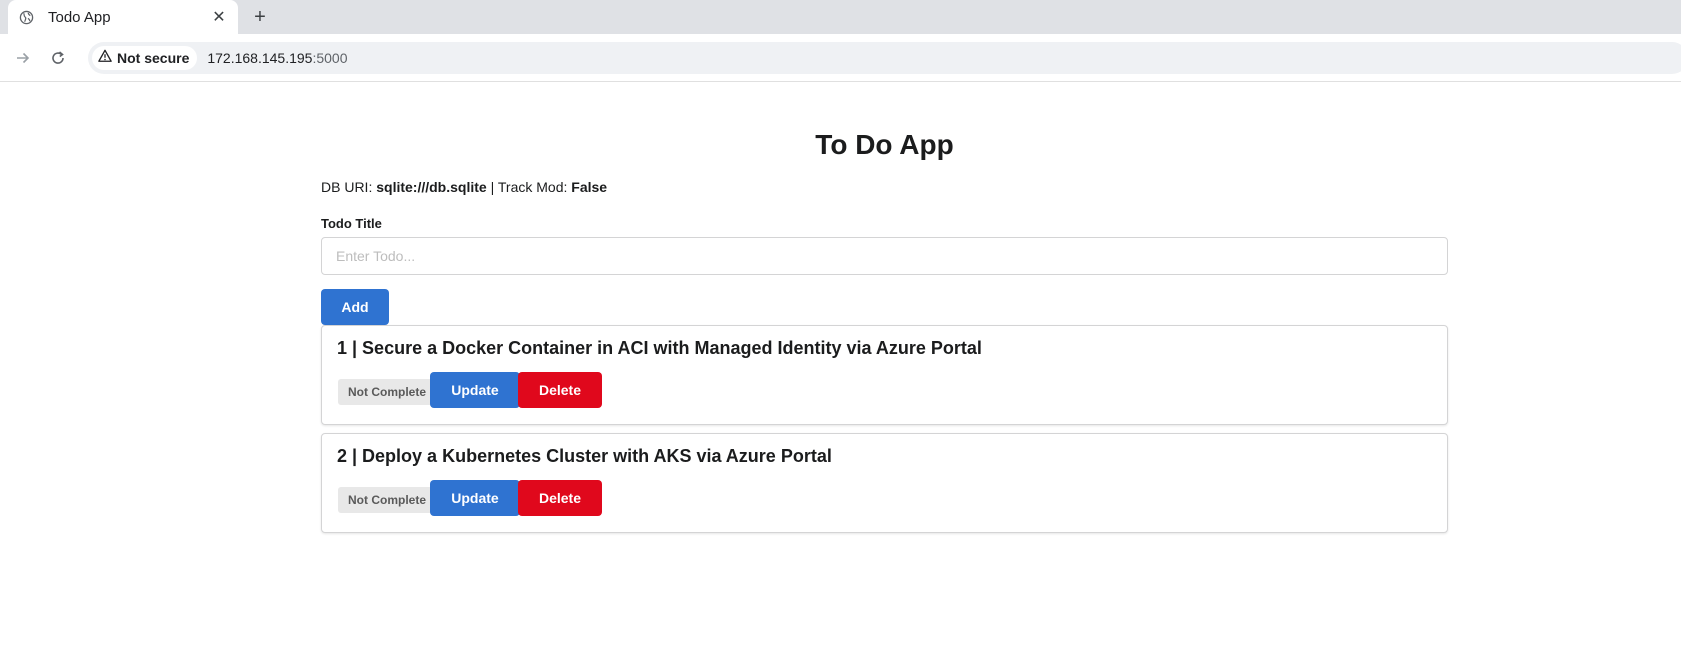 This screenshot has height=666, width=1681. Describe the element at coordinates (355, 307) in the screenshot. I see `add-button: Add` at that location.